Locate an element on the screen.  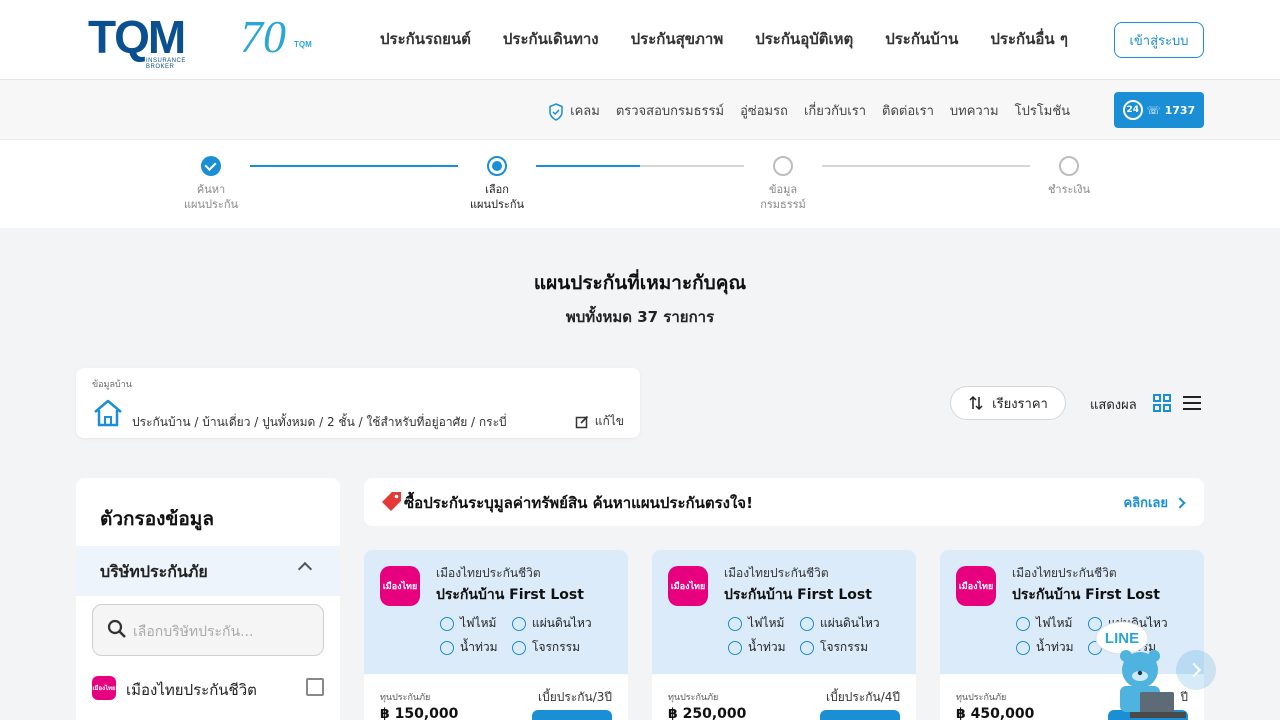
list-view-icon is located at coordinates (1192, 403).